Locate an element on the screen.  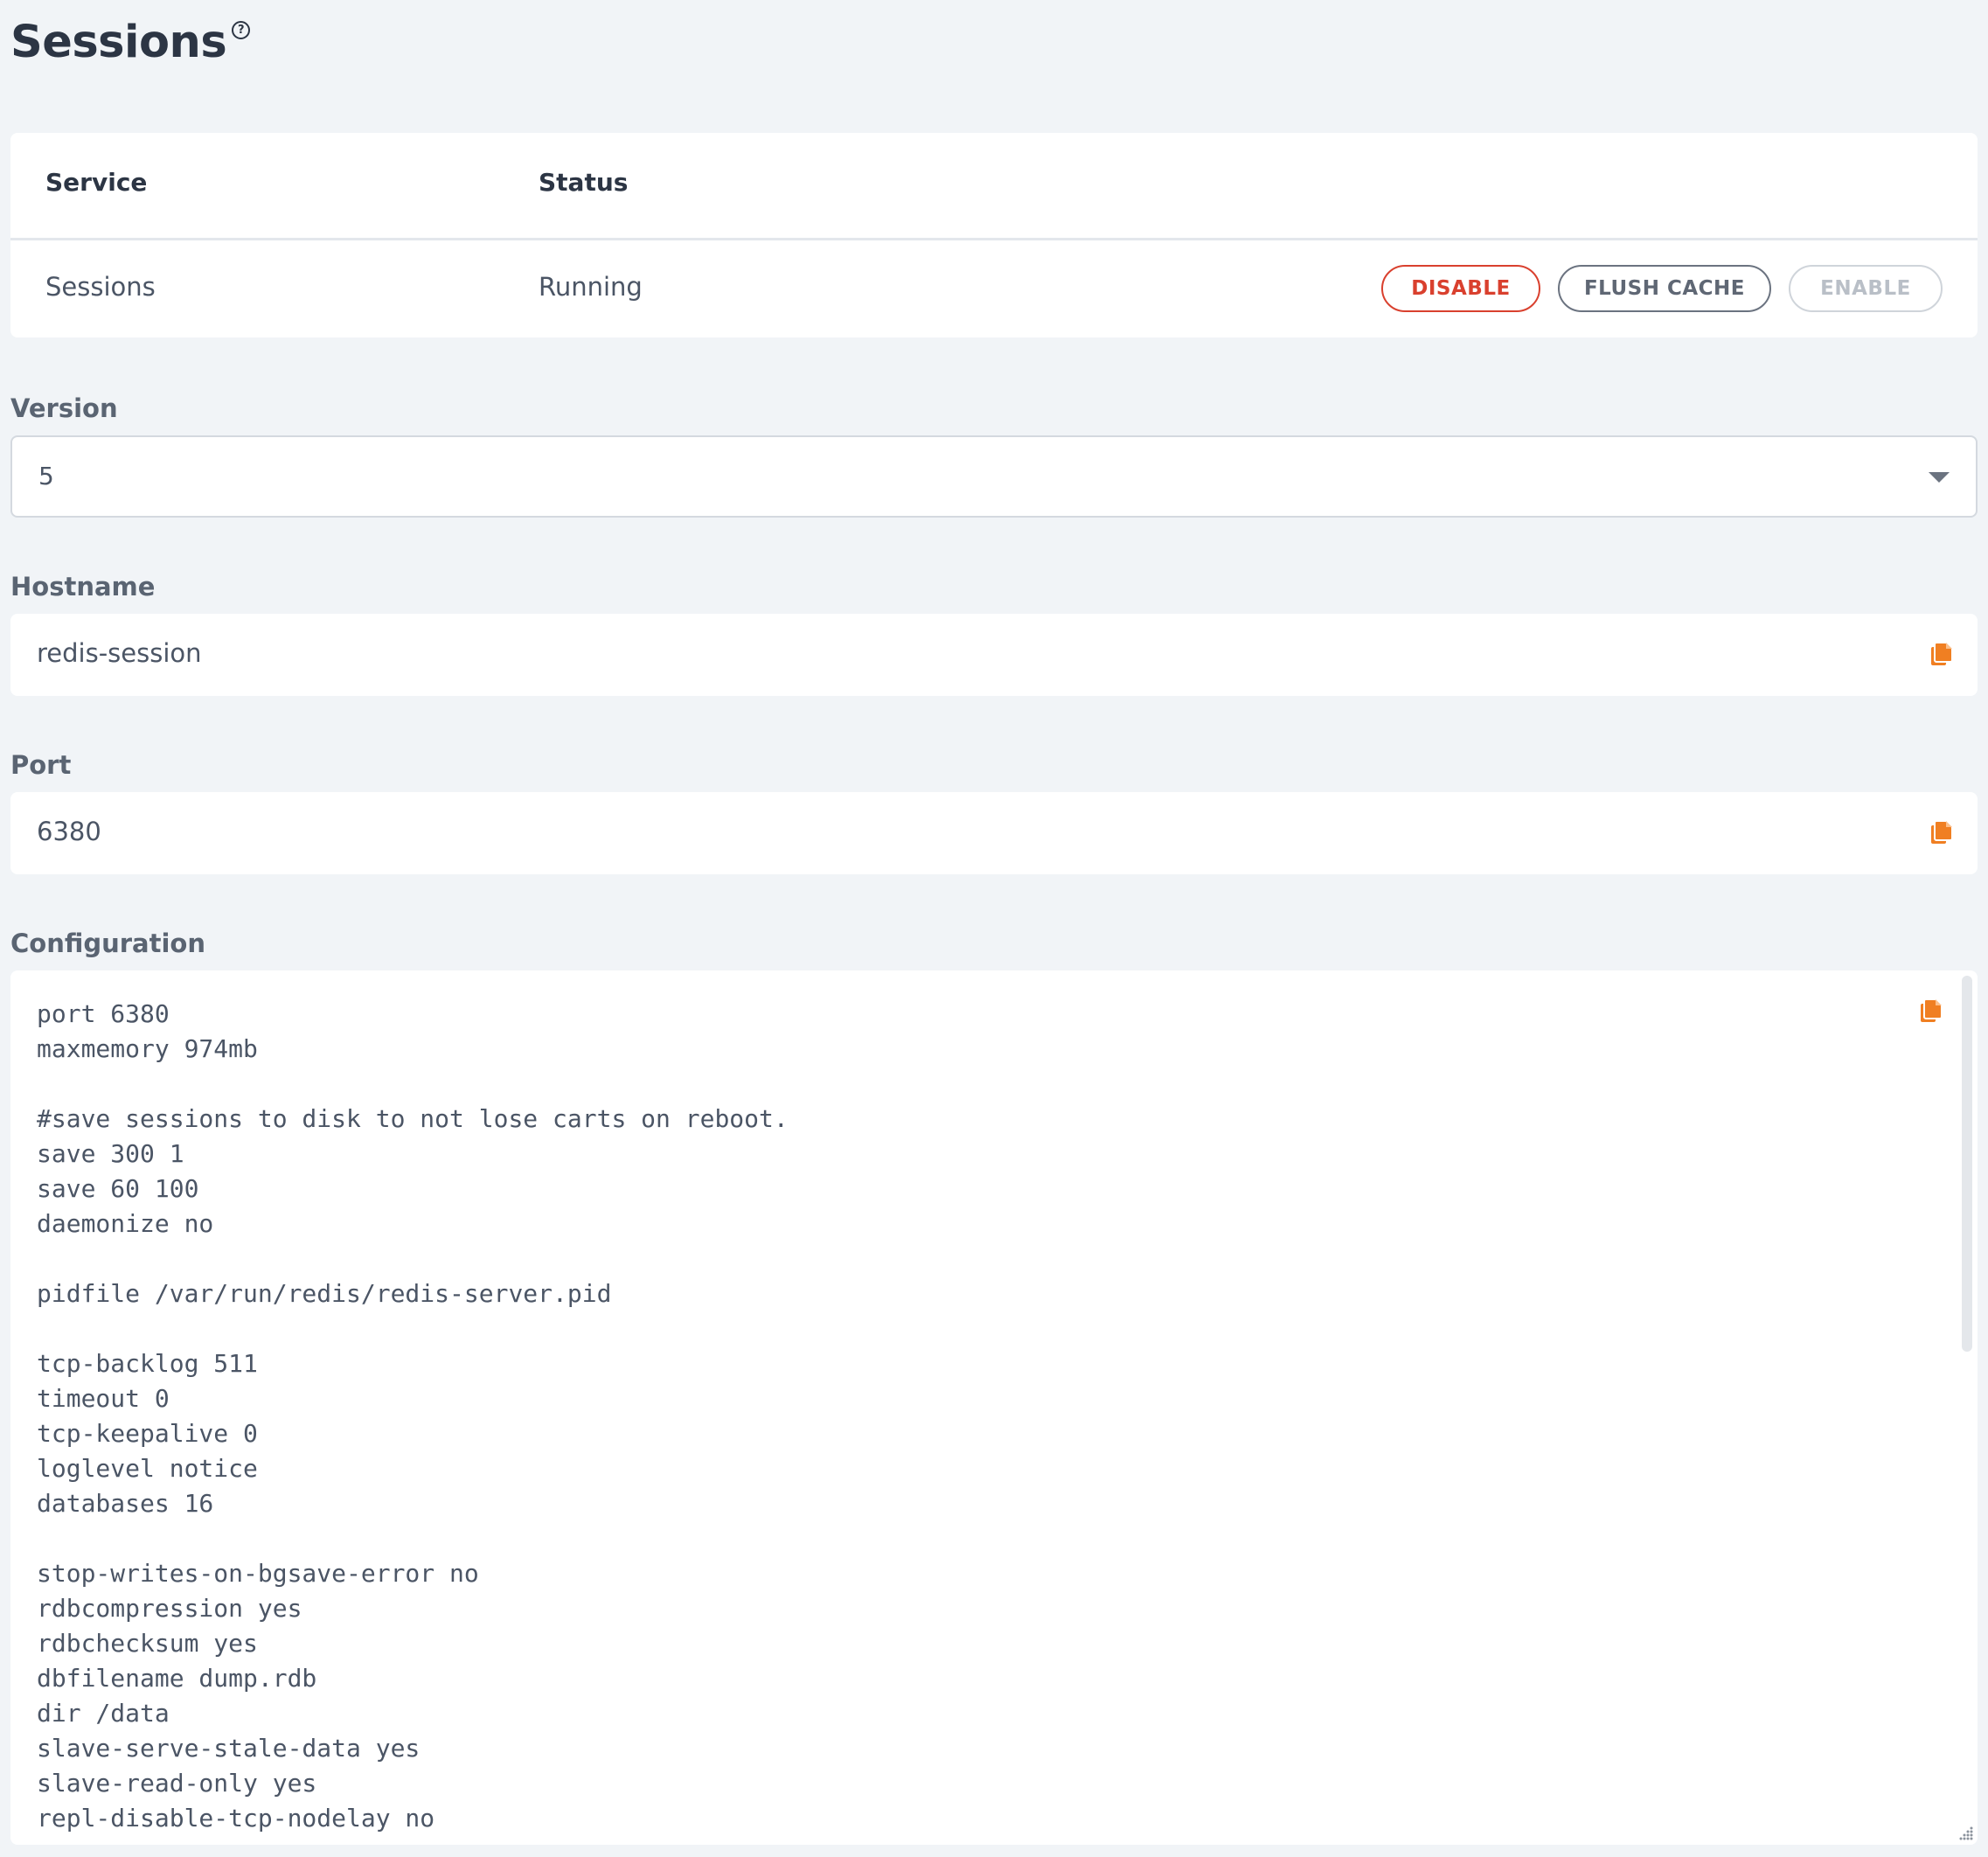
config-line: rdbcompression yes is located at coordinates (169, 1608).